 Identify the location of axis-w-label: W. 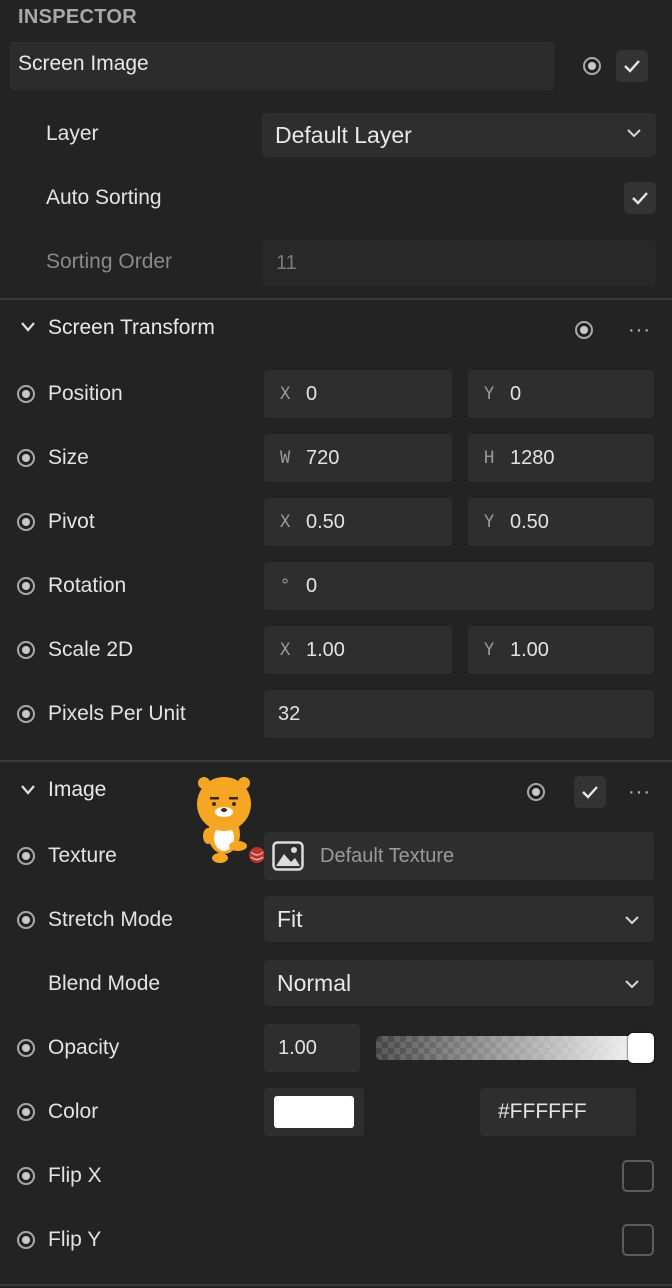
(285, 458).